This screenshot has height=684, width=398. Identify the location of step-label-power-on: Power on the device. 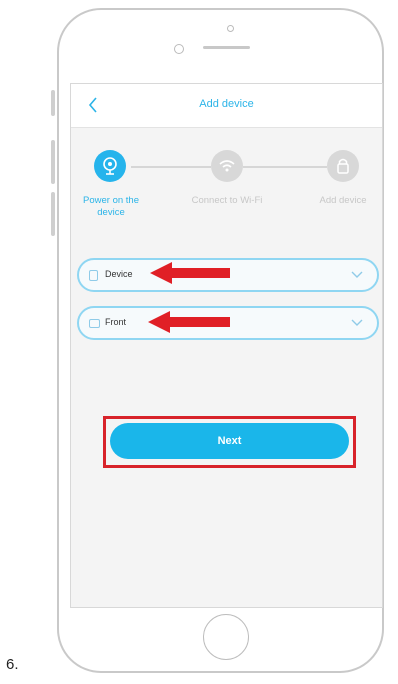
(111, 206).